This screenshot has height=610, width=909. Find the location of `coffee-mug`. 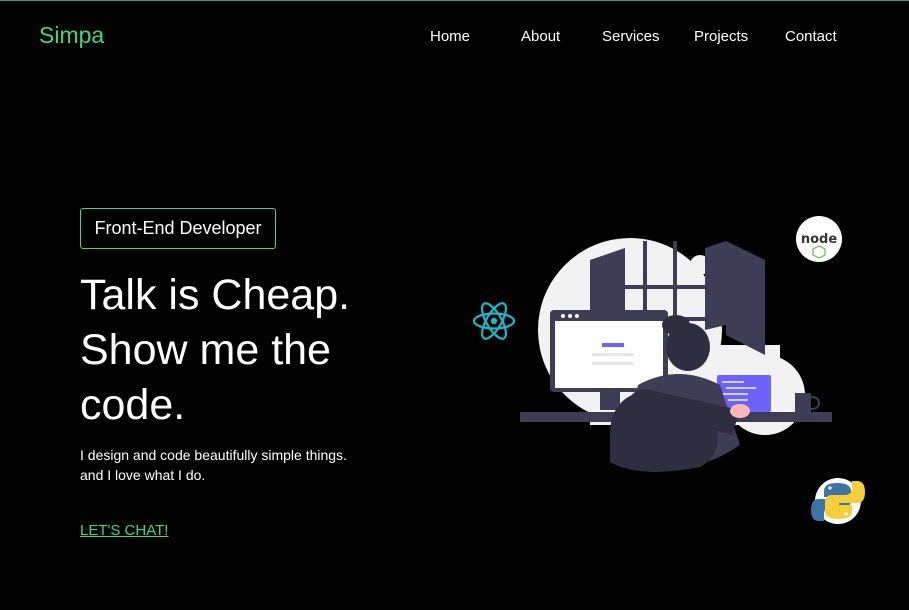

coffee-mug is located at coordinates (808, 403).